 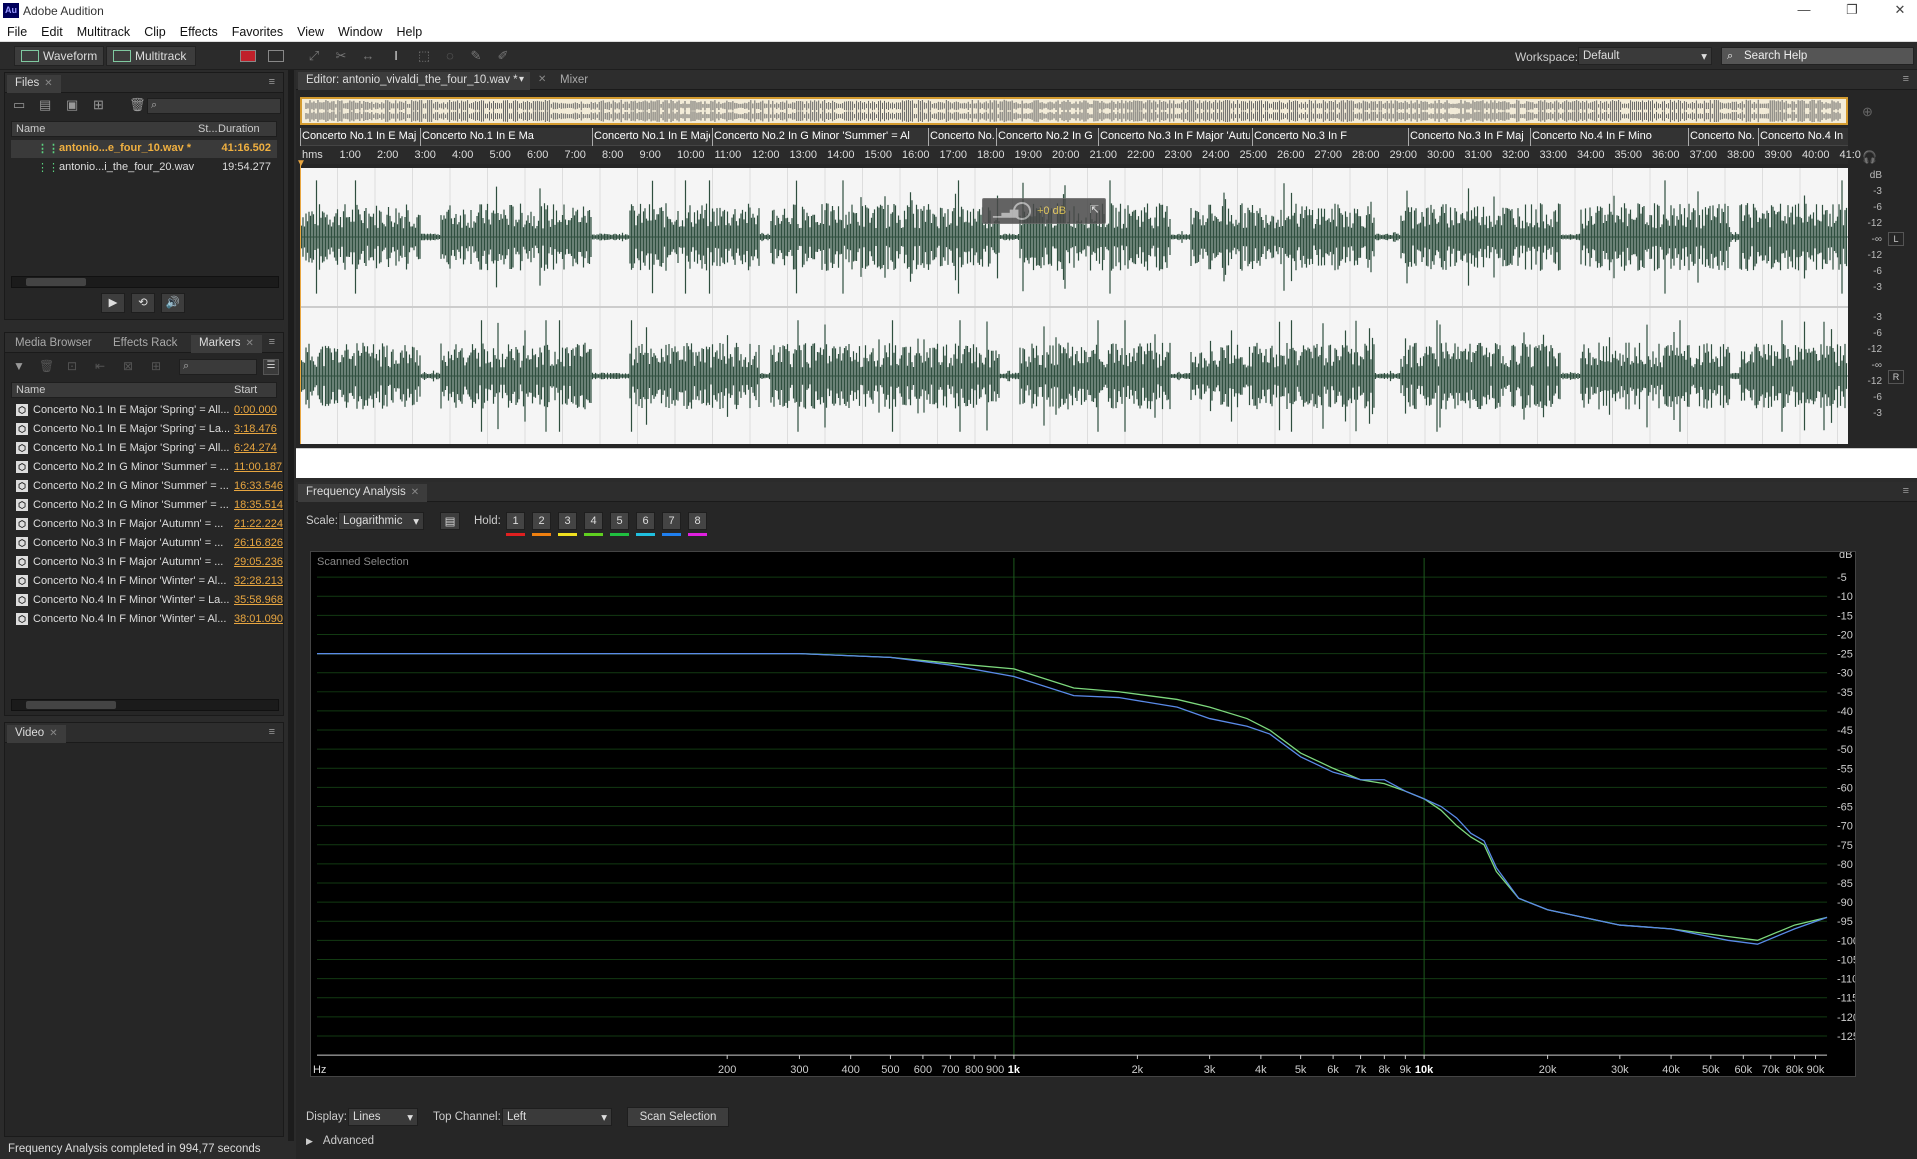 What do you see at coordinates (652, 136) in the screenshot?
I see `marker-label: Concerto No.1 In E Major 'Spring` at bounding box center [652, 136].